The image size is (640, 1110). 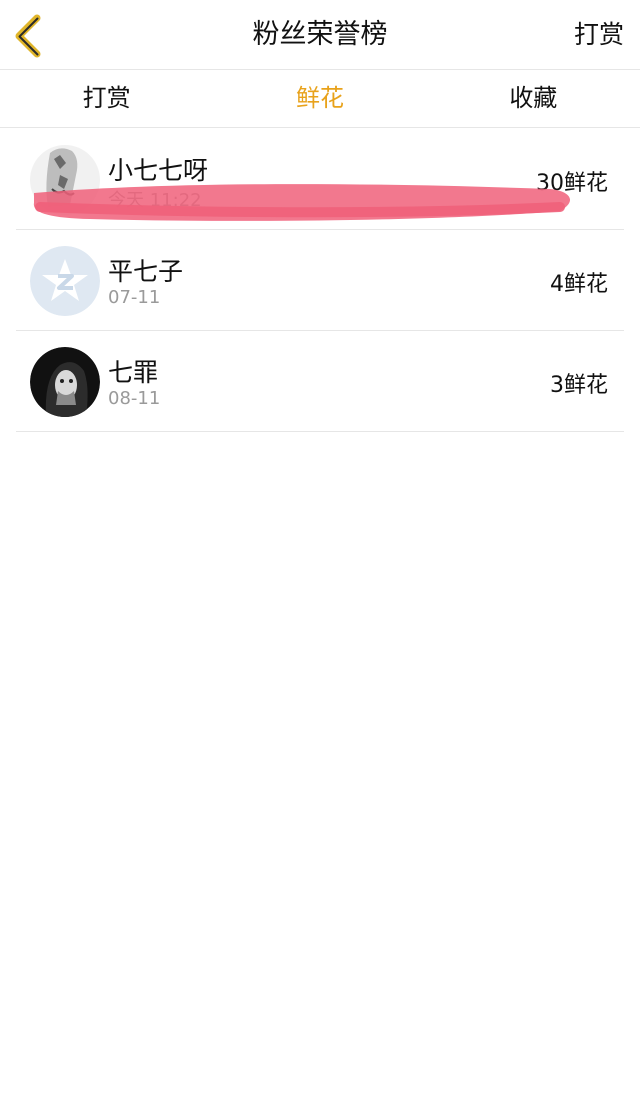 I want to click on fan-amount: 30鲜花, so click(x=572, y=183).